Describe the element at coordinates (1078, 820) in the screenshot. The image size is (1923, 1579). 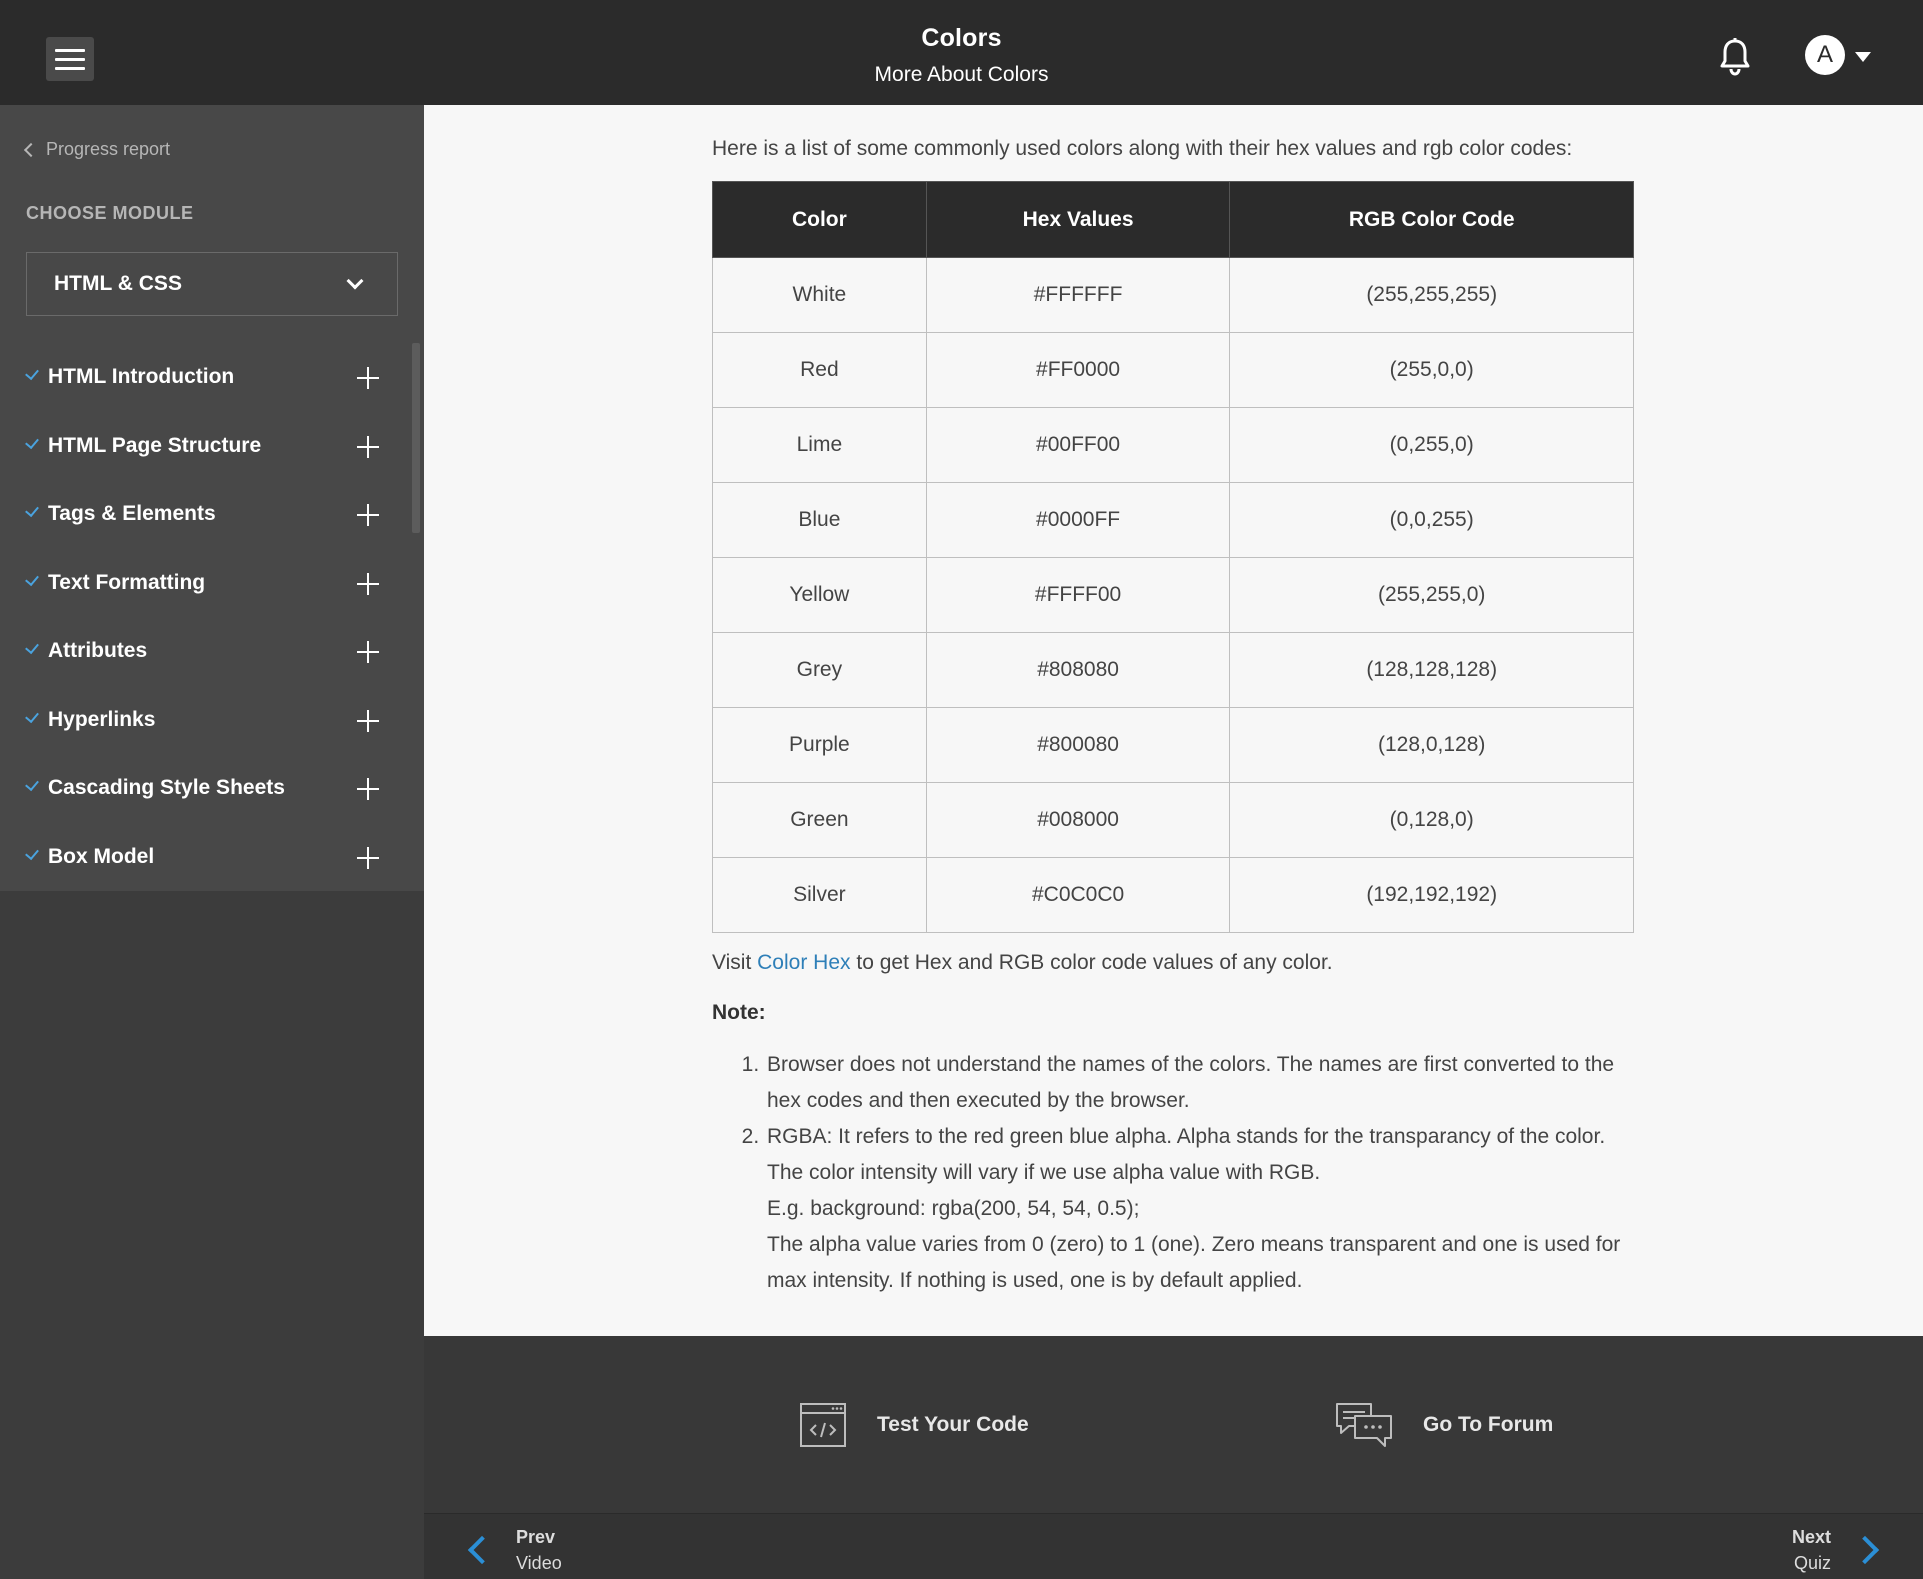
I see `cell-hex: #008000` at that location.